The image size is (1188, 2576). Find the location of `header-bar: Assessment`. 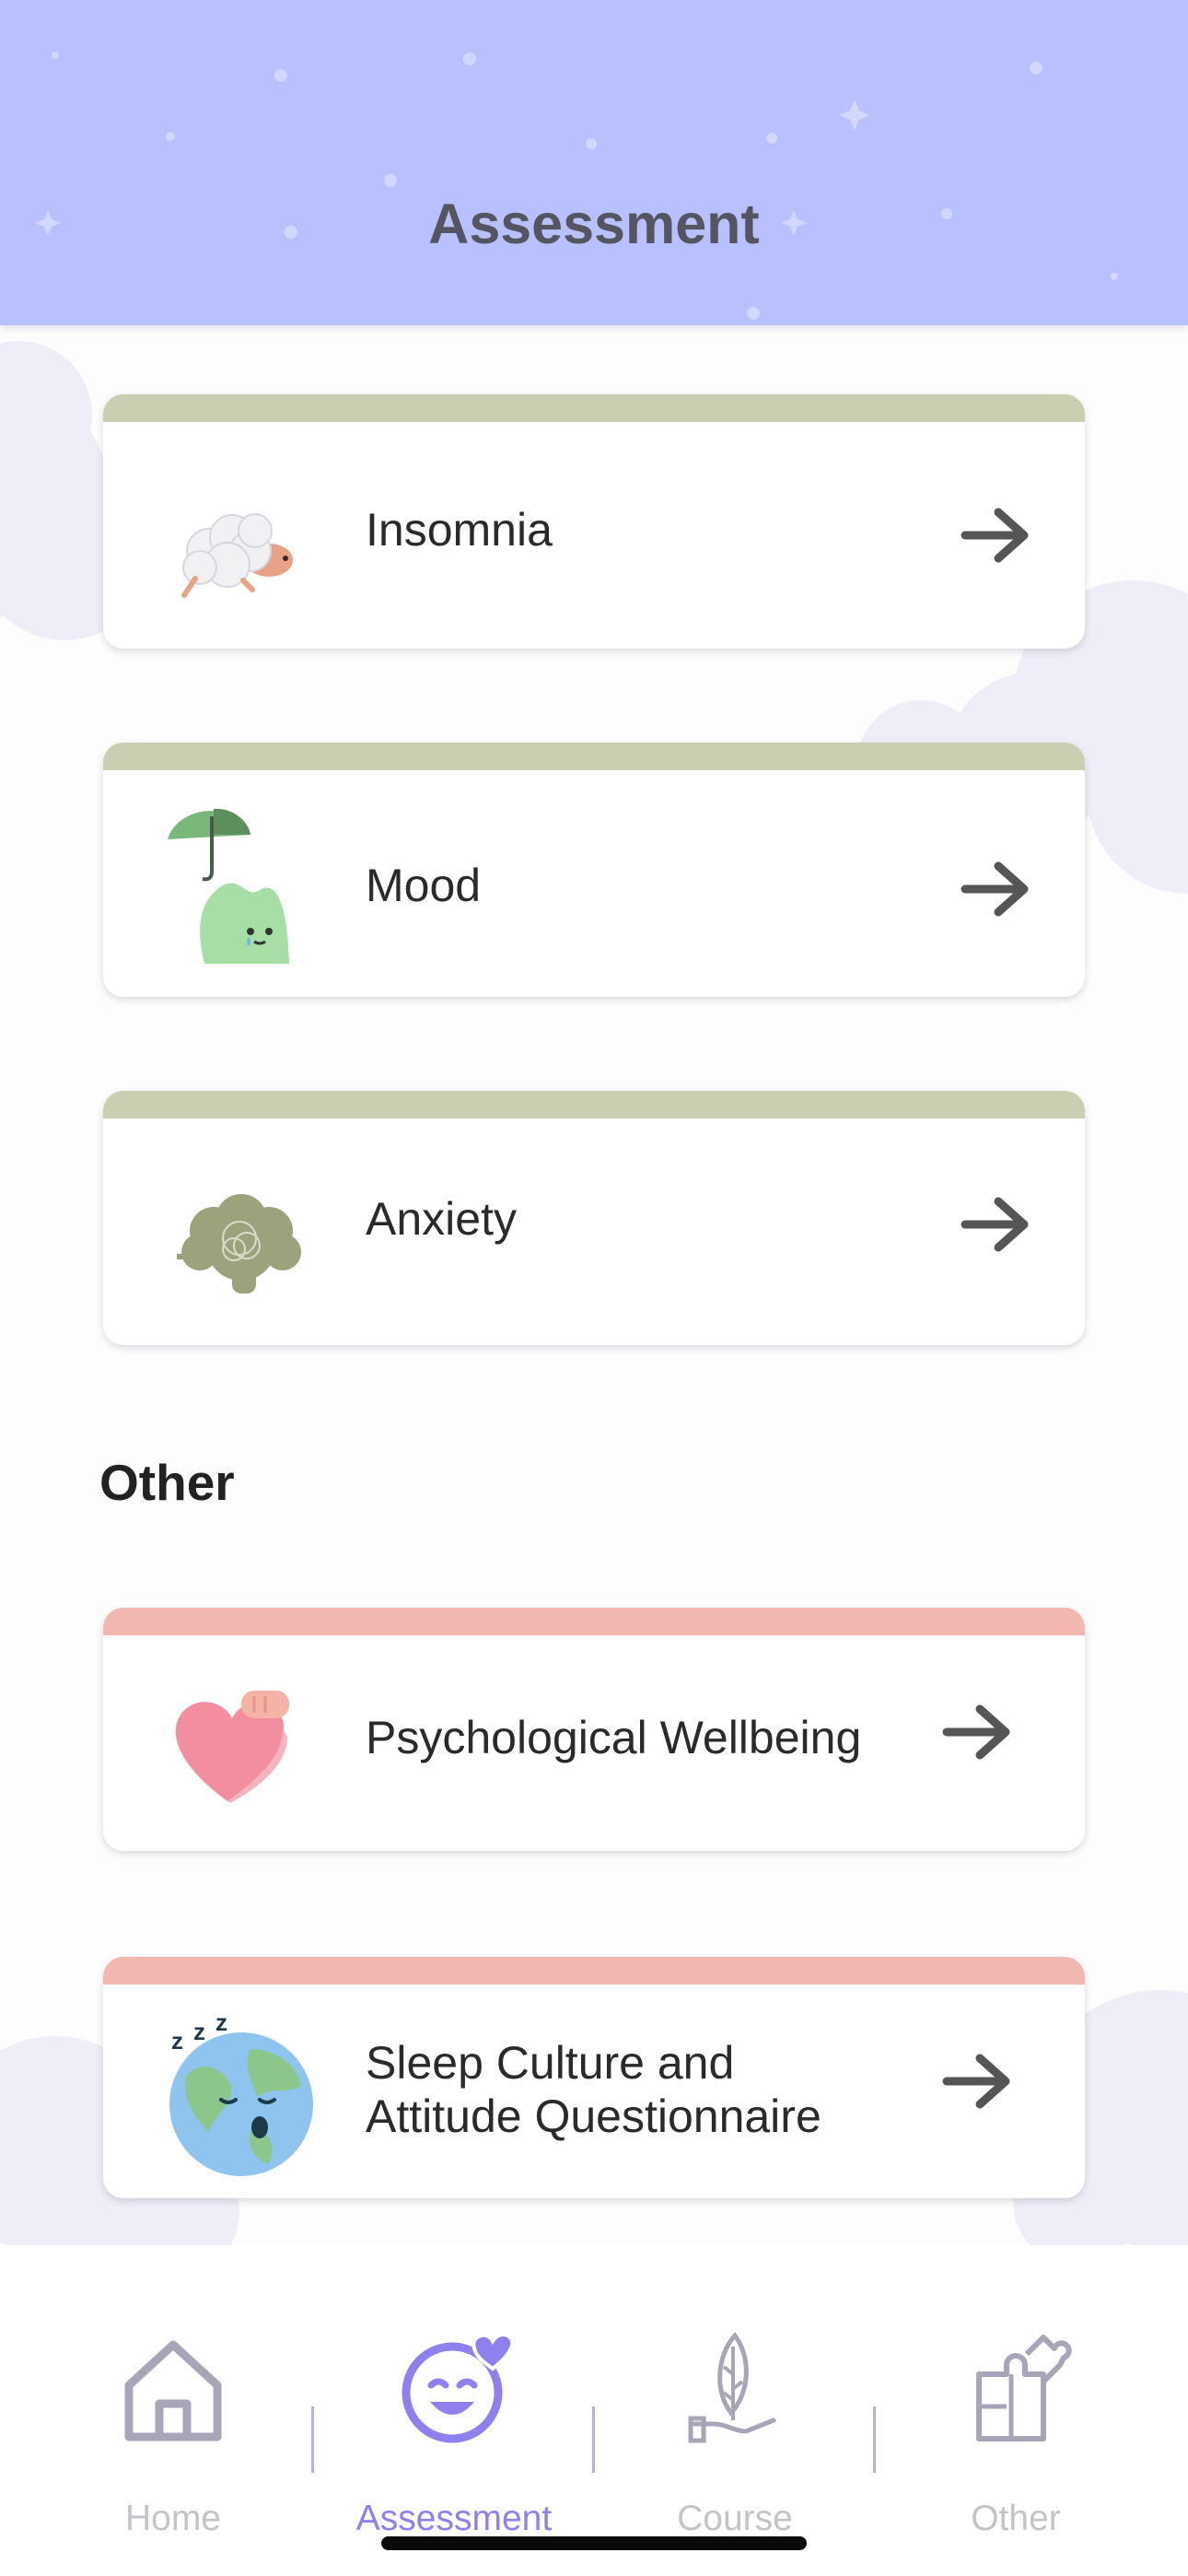

header-bar: Assessment is located at coordinates (594, 162).